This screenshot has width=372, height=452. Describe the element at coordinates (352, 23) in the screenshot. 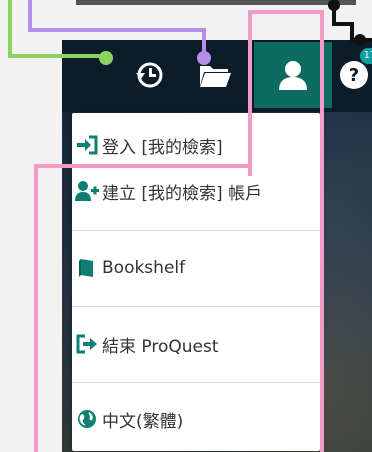

I see `annotation-line-black` at that location.